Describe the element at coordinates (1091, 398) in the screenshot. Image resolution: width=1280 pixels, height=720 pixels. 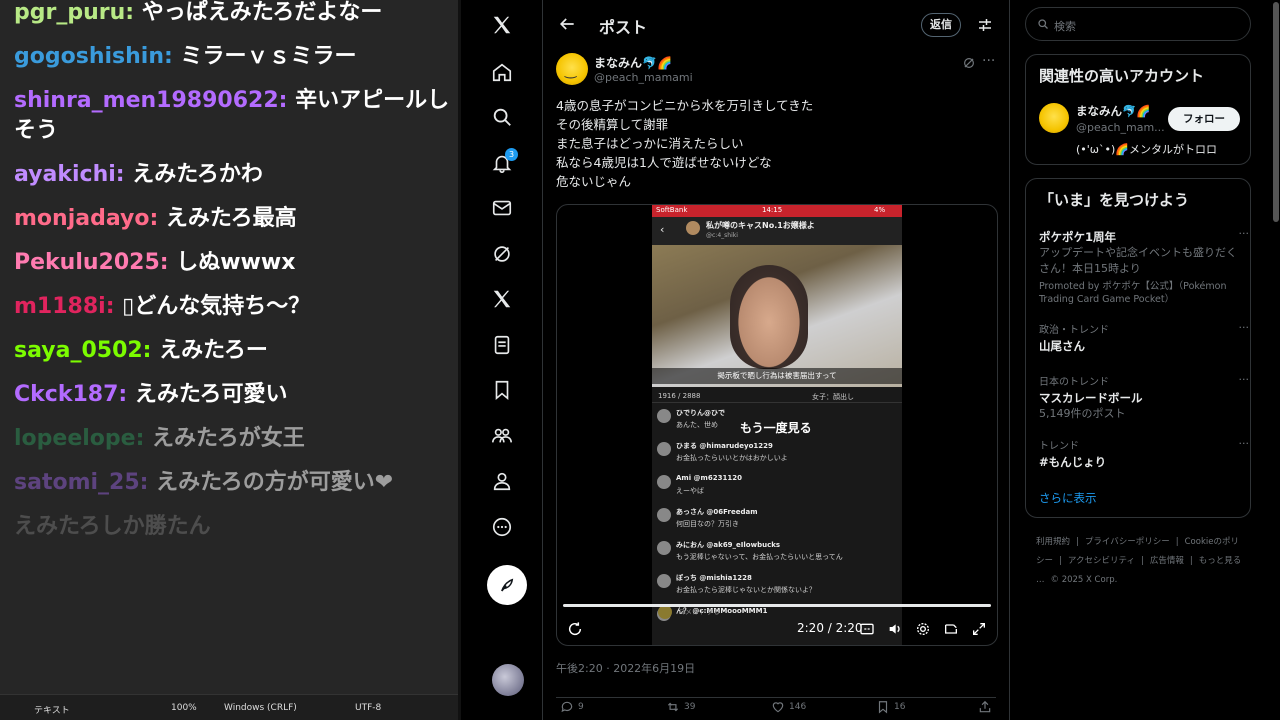
I see `trend-name: マスカレードボール` at that location.